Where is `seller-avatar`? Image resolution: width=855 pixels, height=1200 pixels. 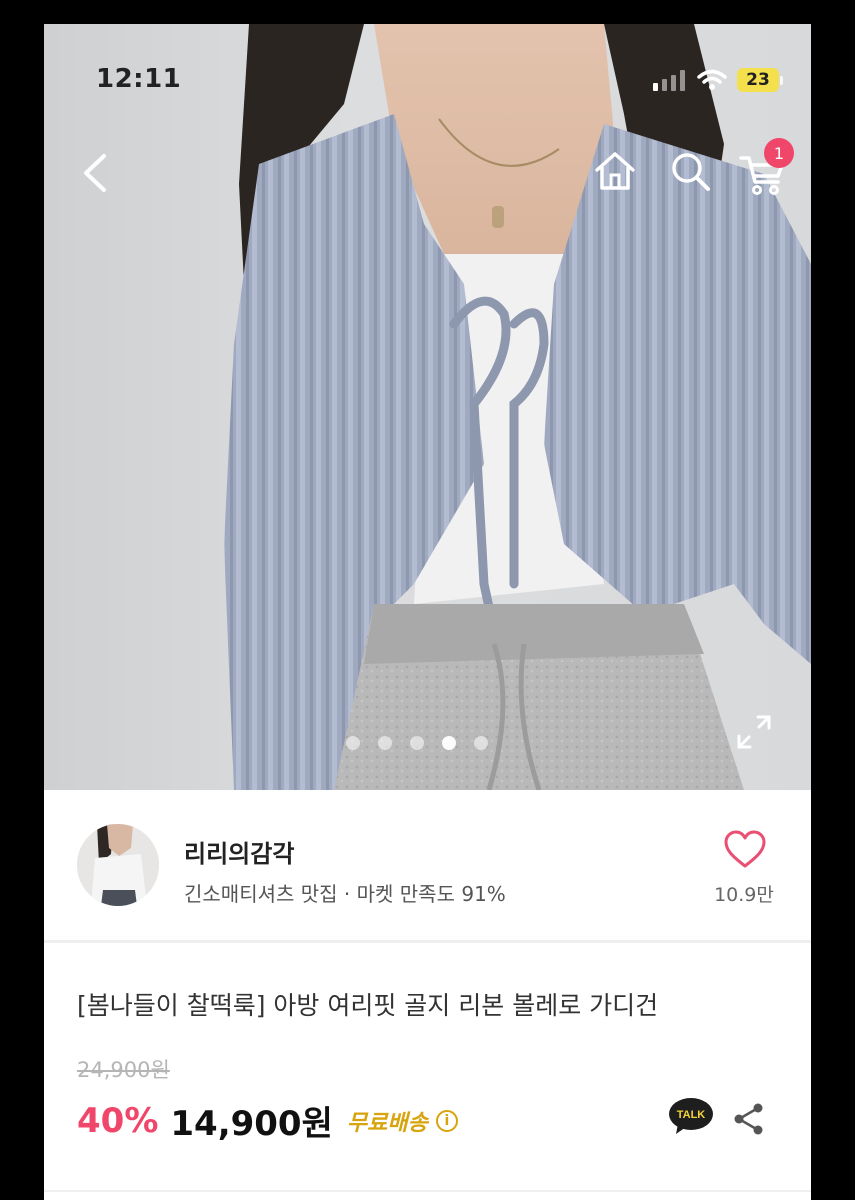
seller-avatar is located at coordinates (118, 865).